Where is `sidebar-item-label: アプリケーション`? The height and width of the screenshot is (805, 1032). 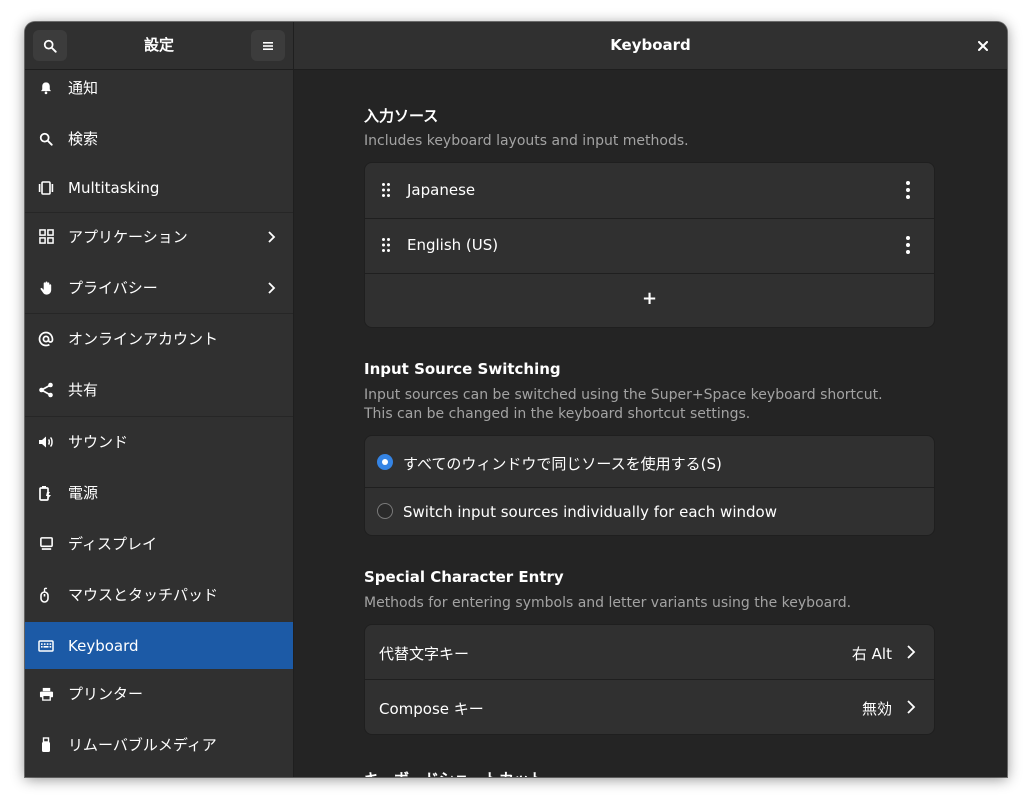 sidebar-item-label: アプリケーション is located at coordinates (128, 237).